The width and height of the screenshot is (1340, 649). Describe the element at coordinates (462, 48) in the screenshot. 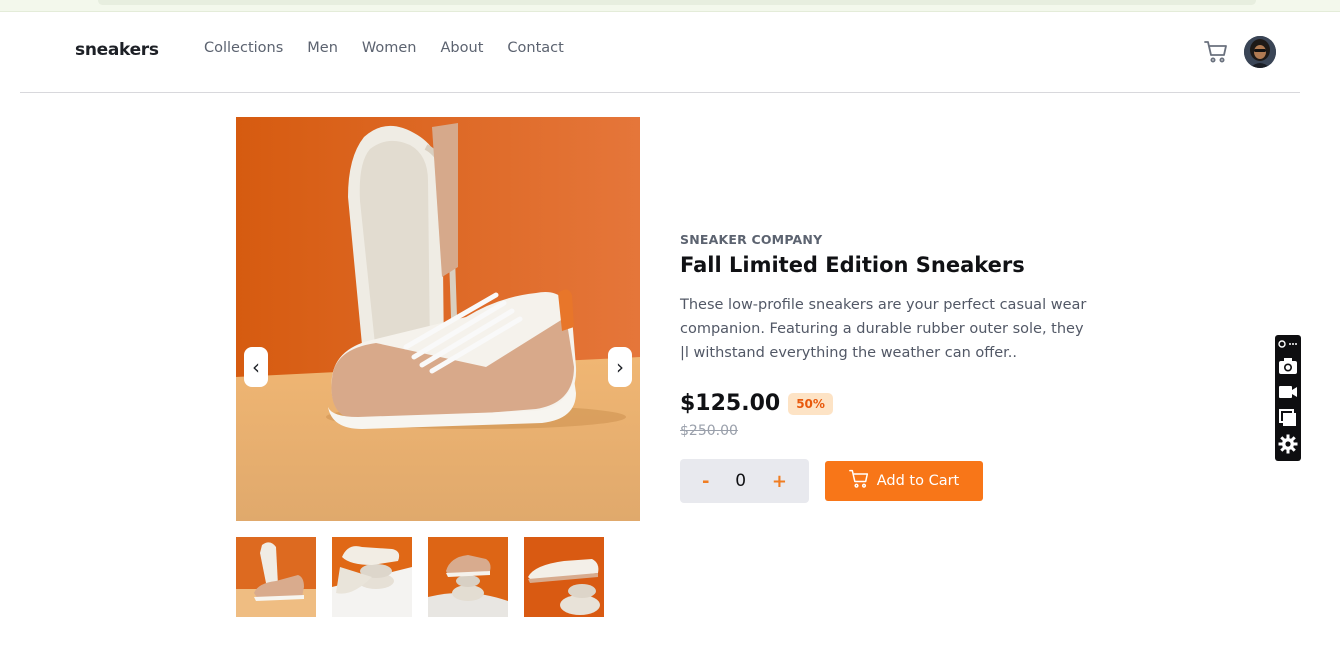

I see `nav-about: About` at that location.